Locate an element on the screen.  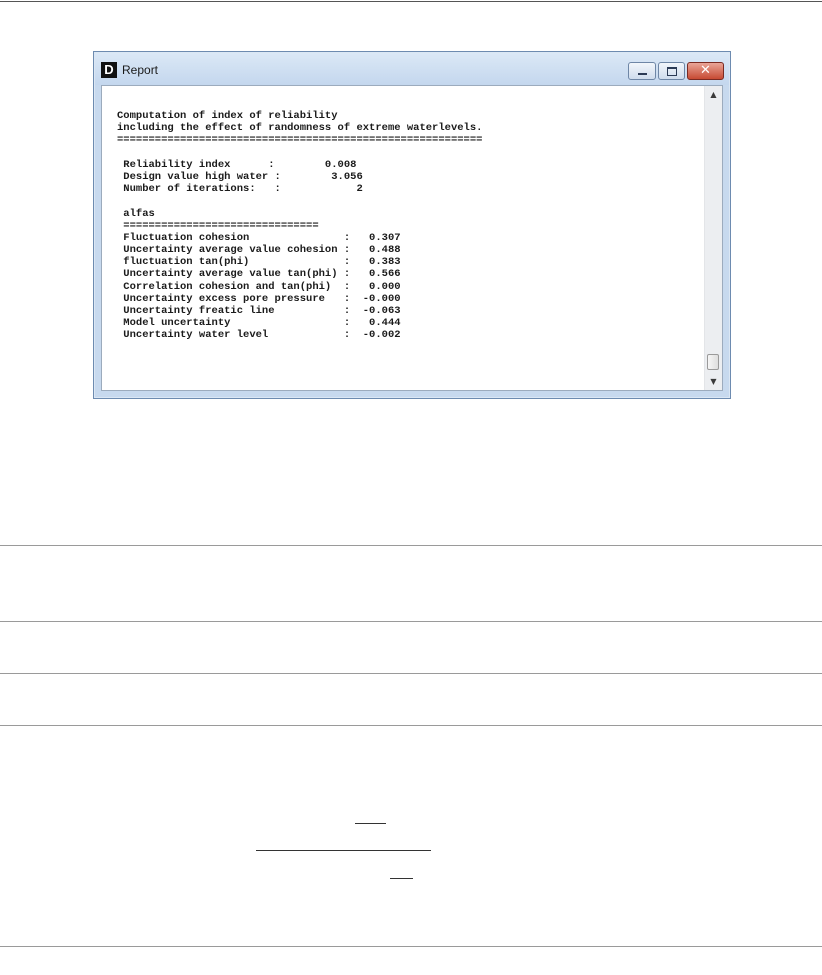
window-title: Report is located at coordinates (140, 70).